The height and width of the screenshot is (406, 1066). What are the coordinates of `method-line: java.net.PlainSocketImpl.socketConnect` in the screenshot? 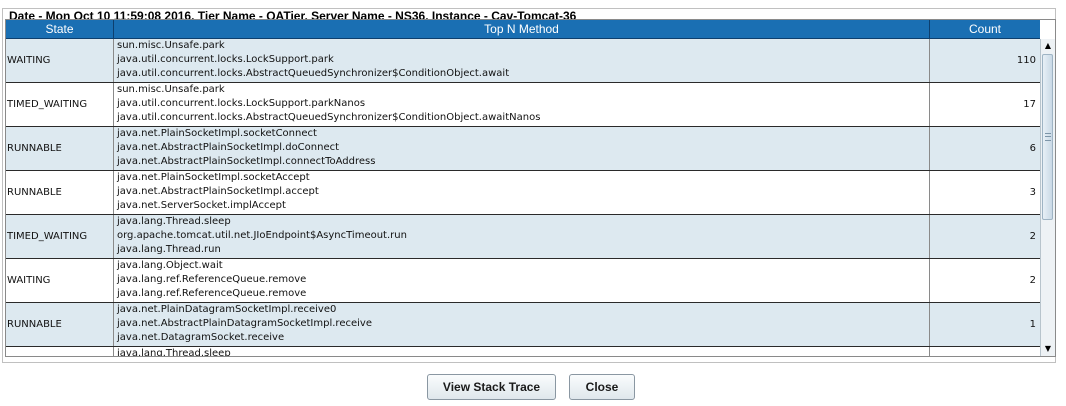 It's located at (217, 133).